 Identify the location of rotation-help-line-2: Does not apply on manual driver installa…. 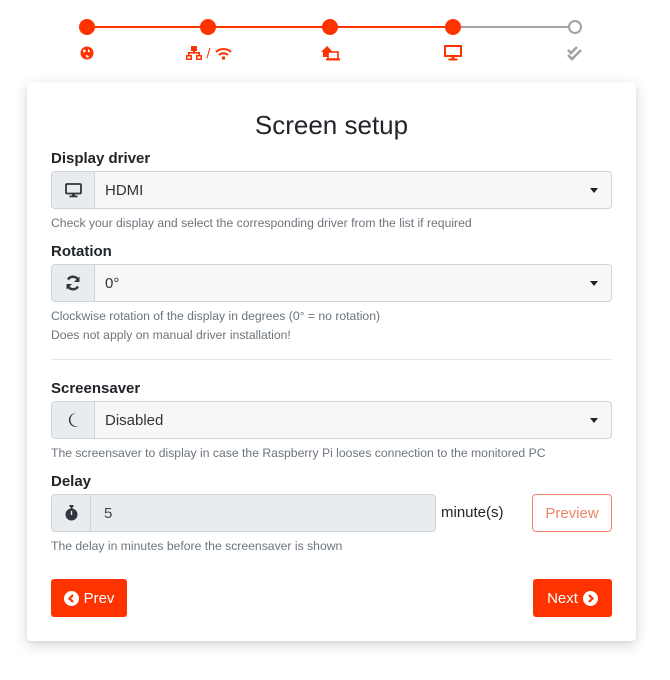
(171, 335).